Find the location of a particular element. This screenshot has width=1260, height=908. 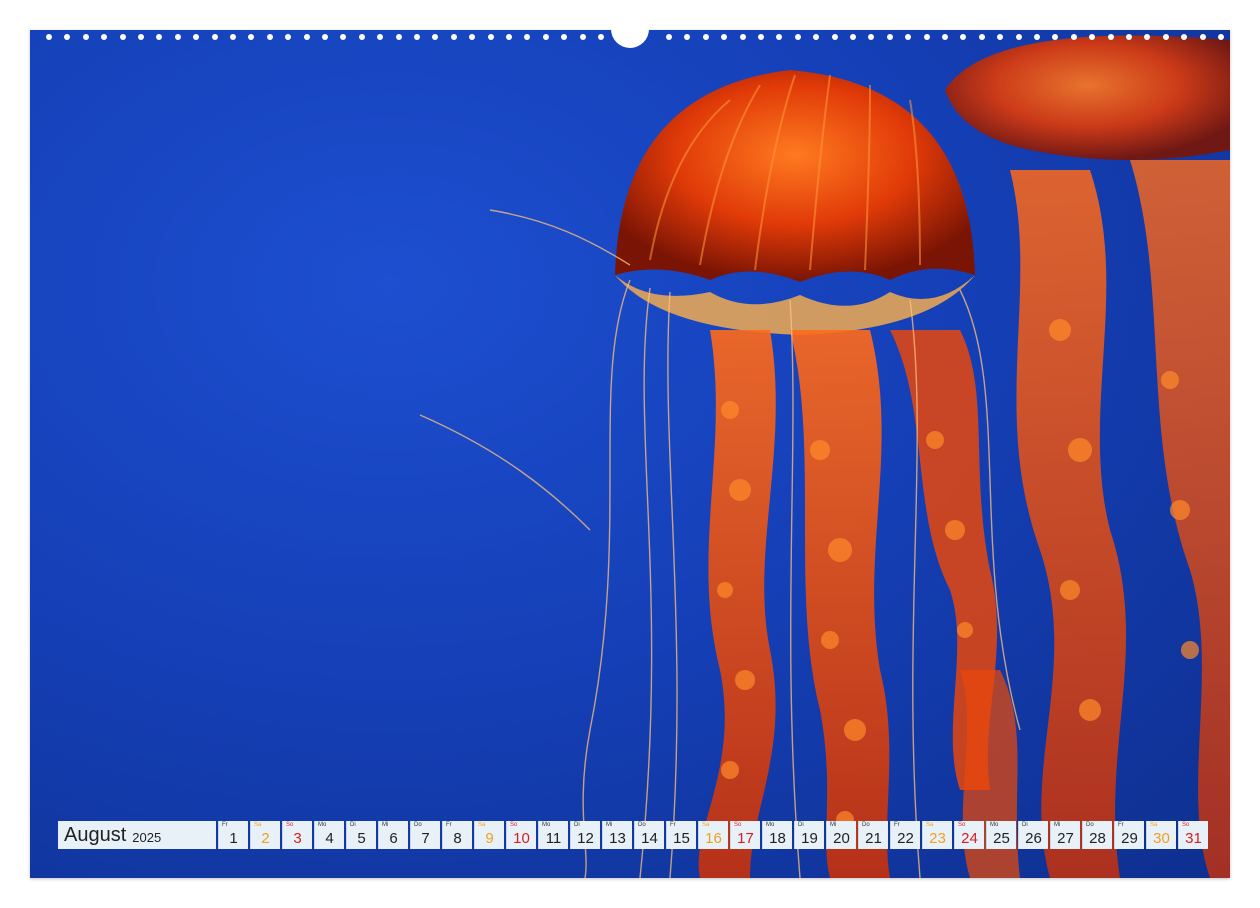

day-number: 26 is located at coordinates (1033, 838).